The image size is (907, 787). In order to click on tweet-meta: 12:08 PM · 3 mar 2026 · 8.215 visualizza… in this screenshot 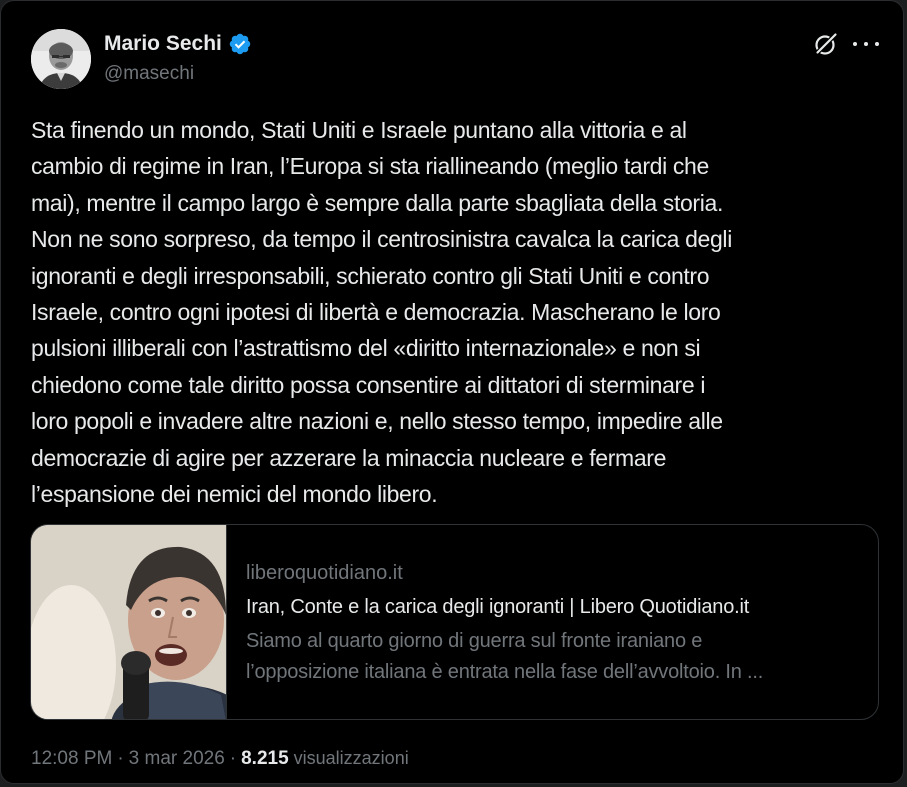, I will do `click(220, 759)`.